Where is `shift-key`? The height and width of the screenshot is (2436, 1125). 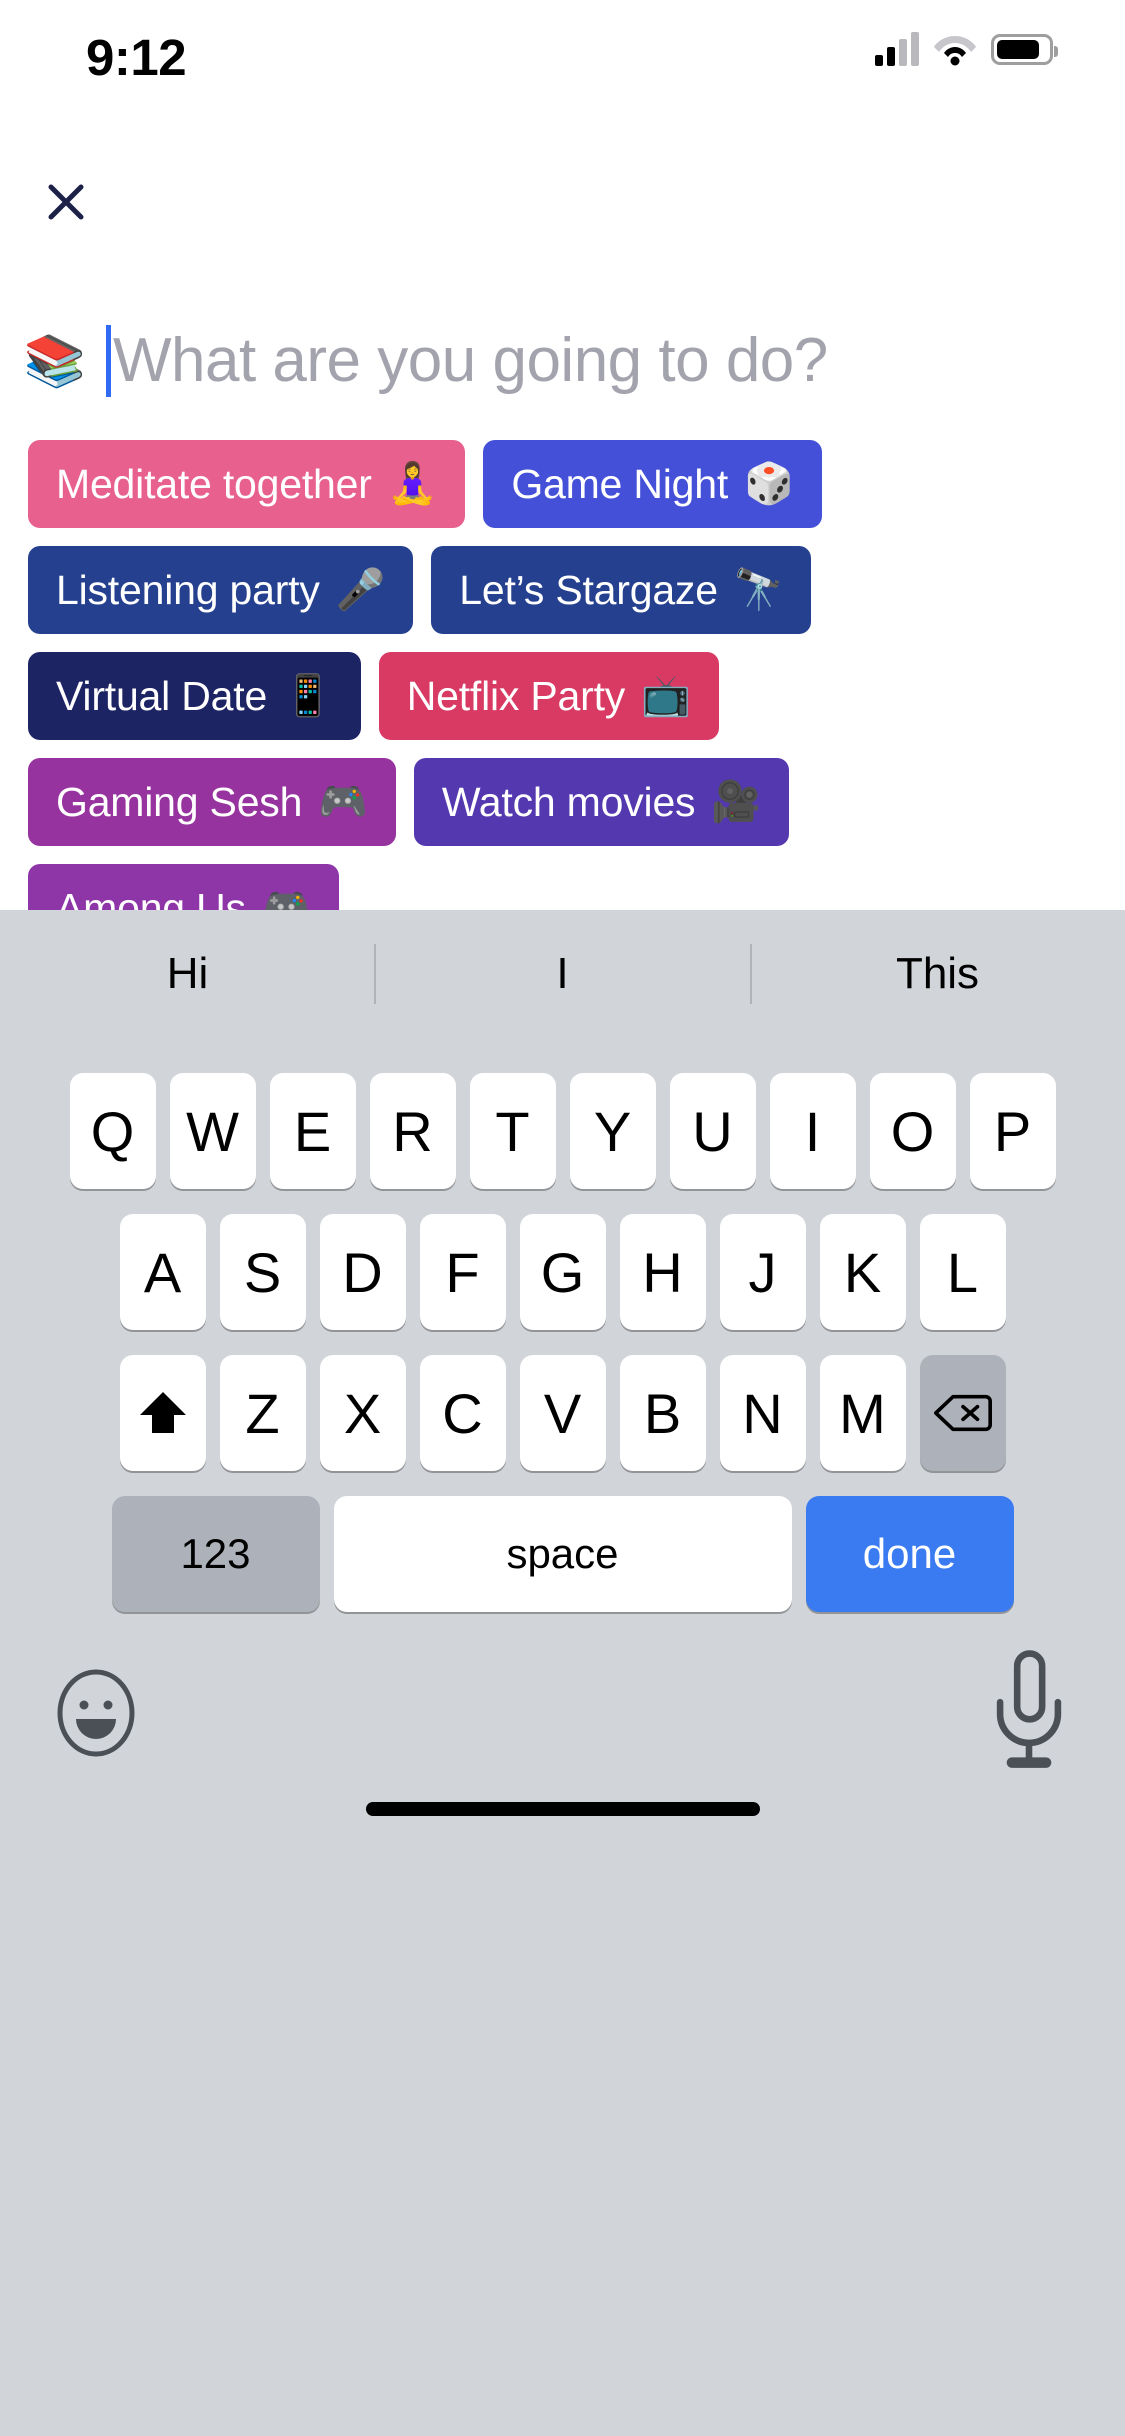
shift-key is located at coordinates (162, 1413).